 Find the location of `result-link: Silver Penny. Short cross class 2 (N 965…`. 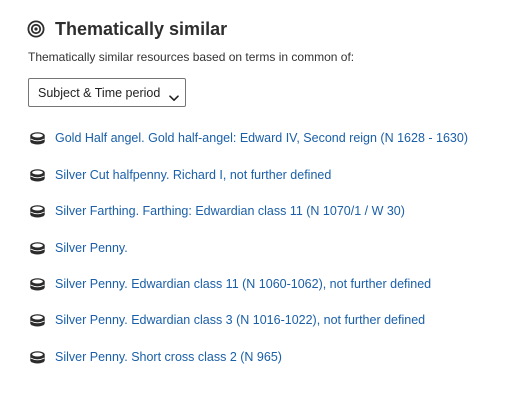

result-link: Silver Penny. Short cross class 2 (N 965… is located at coordinates (168, 357).